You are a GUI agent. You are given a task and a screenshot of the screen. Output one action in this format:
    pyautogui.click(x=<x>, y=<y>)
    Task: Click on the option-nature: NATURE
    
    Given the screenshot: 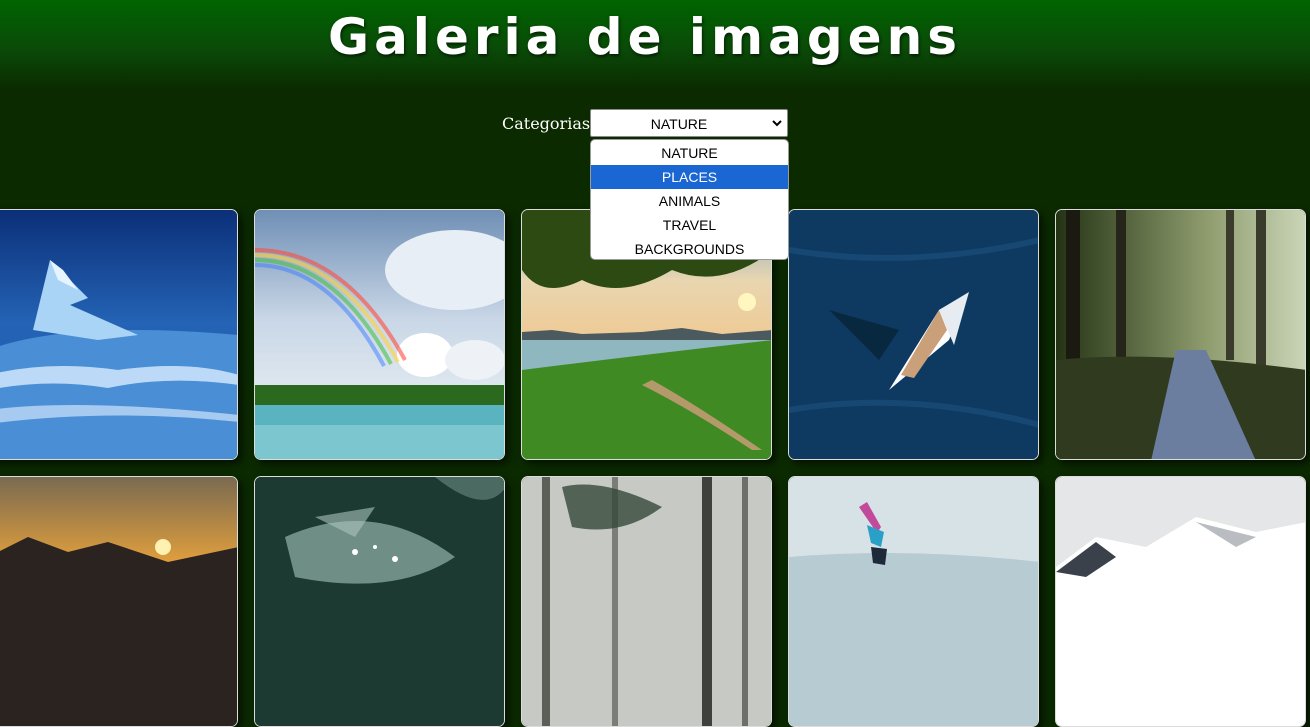 What is the action you would take?
    pyautogui.click(x=689, y=153)
    